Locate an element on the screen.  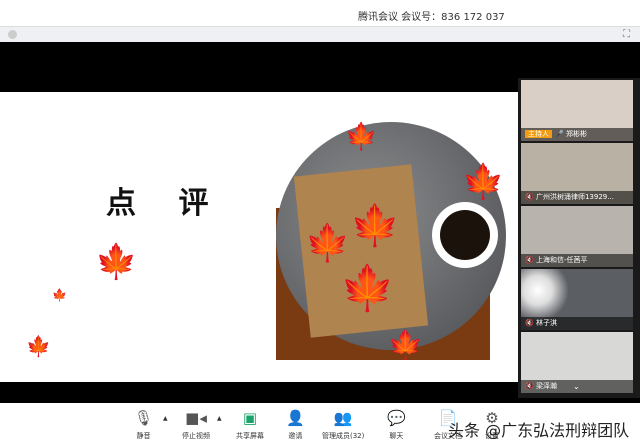
manage-members-button: 👥 管理成员(32) is located at coordinates (343, 425).